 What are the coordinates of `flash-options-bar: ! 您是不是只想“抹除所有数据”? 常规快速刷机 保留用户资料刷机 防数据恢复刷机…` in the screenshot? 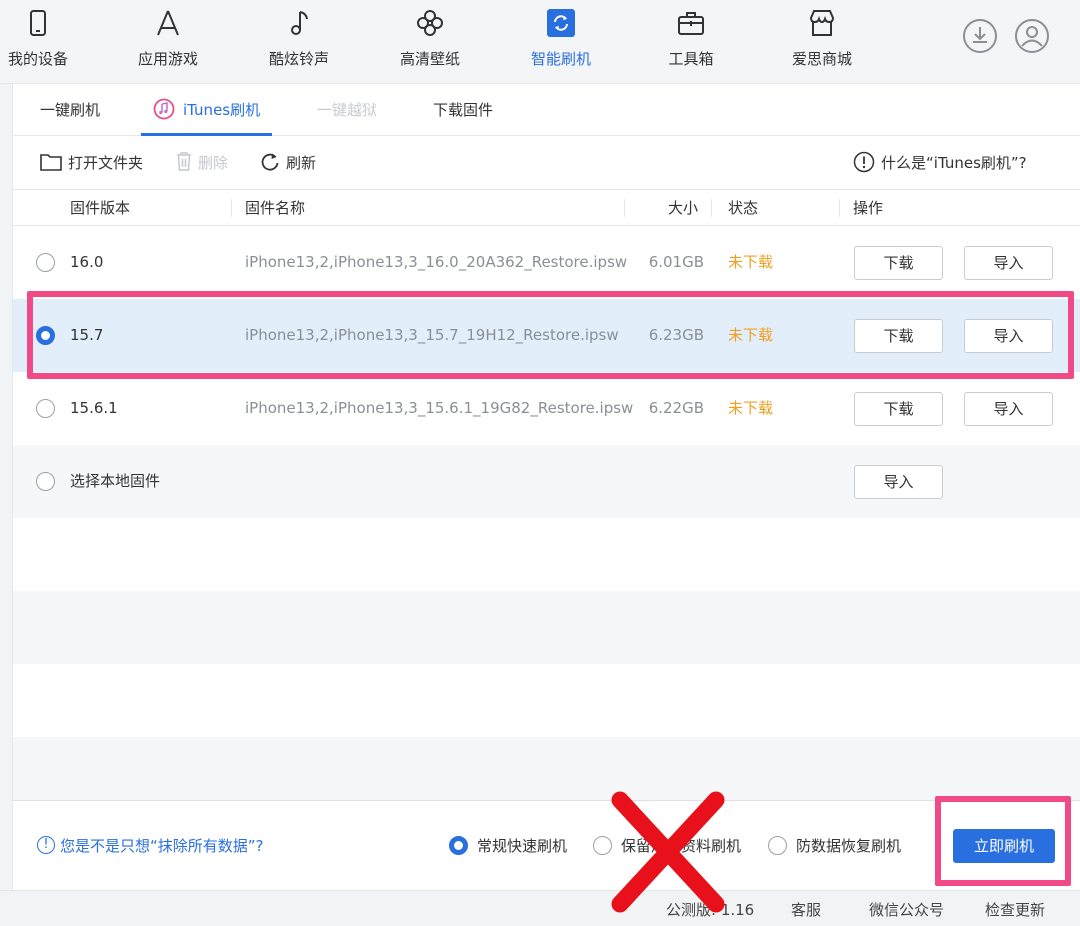 It's located at (546, 845).